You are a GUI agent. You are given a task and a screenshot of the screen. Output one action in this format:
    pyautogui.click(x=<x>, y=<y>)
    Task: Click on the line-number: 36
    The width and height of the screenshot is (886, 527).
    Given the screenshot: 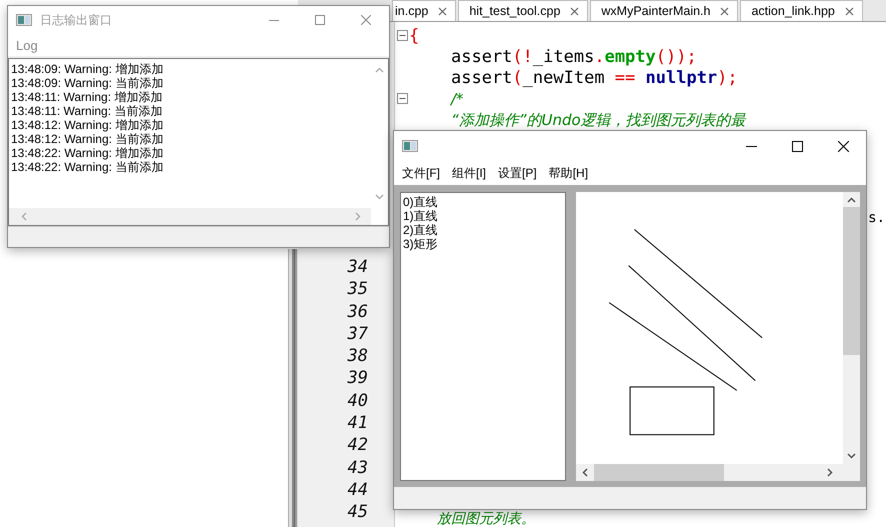 What is the action you would take?
    pyautogui.click(x=357, y=311)
    